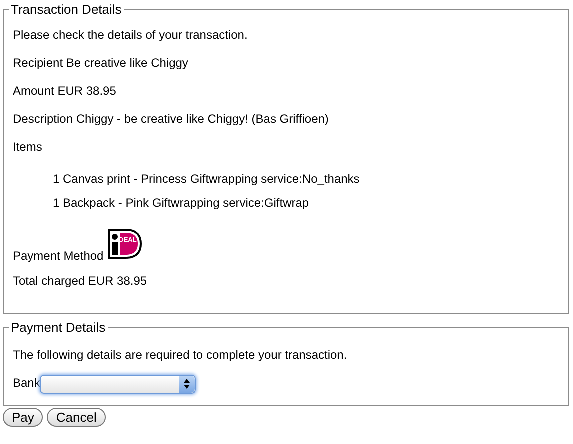 This screenshot has height=444, width=573. Describe the element at coordinates (58, 327) in the screenshot. I see `panel-title: Payment Details` at that location.